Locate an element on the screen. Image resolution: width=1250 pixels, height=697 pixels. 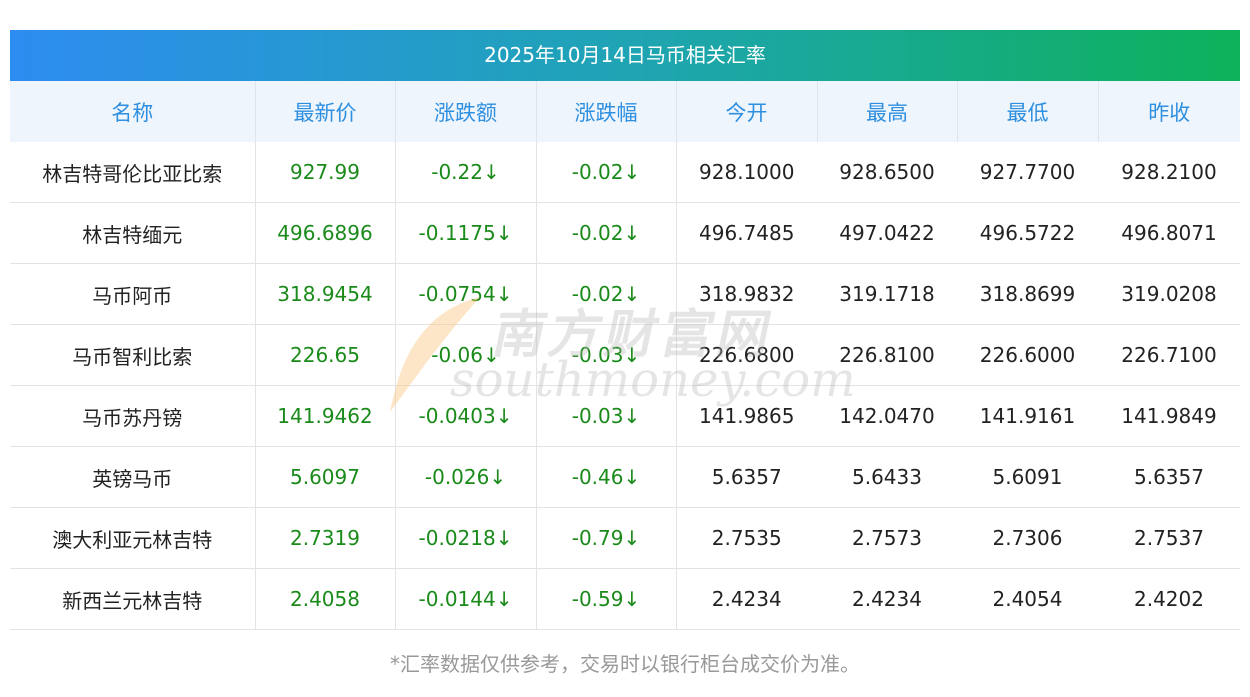
cell-prev-close: 5.6357 is located at coordinates (1169, 477).